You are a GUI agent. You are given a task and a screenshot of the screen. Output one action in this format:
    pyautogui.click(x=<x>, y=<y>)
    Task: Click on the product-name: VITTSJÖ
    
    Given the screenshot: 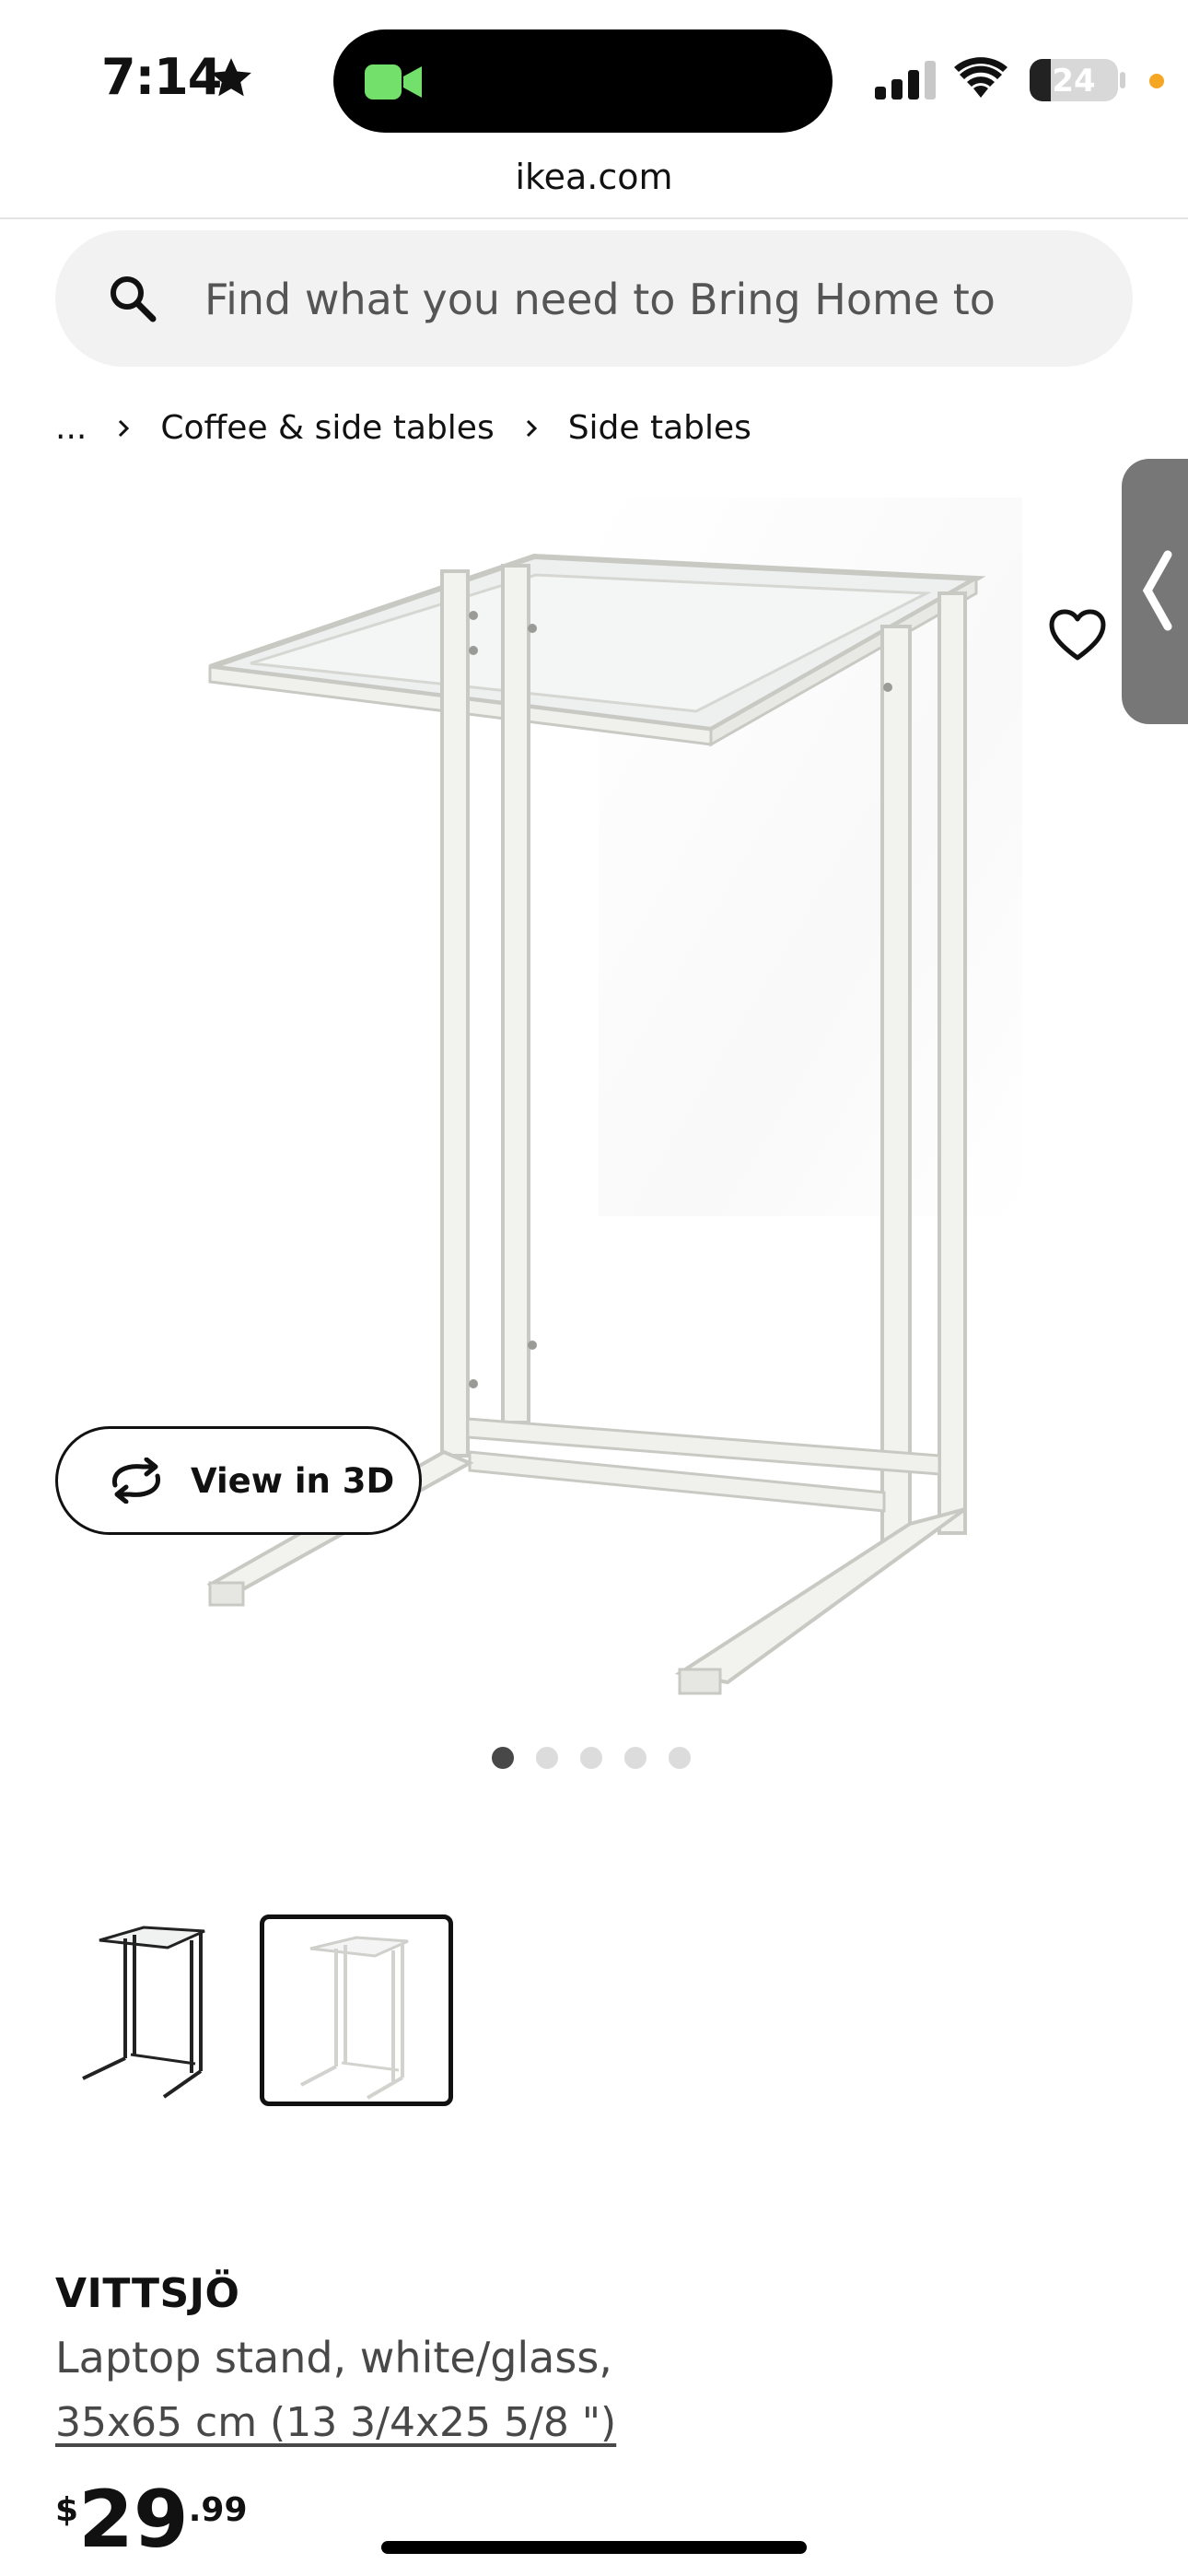 What is the action you would take?
    pyautogui.click(x=147, y=2293)
    